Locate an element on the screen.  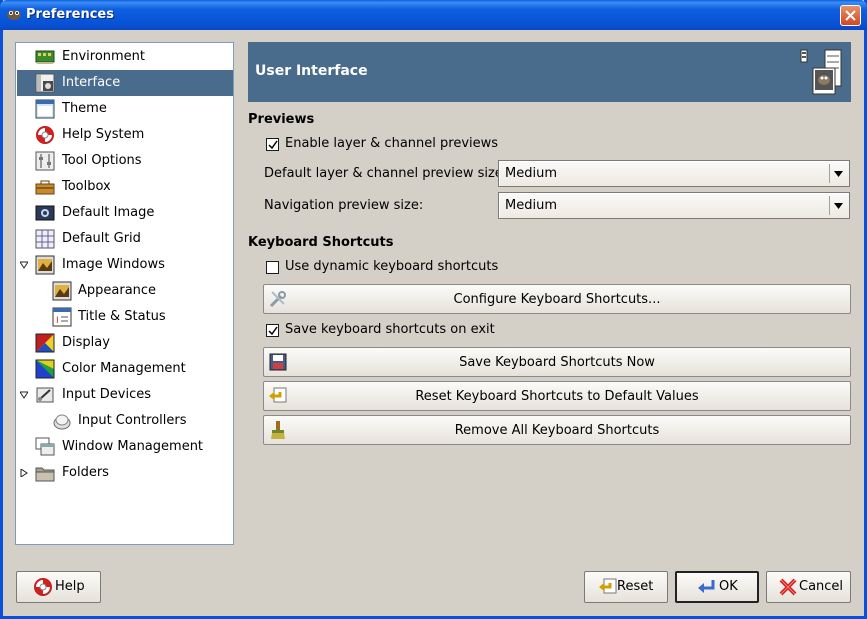
save-on-exit-label: Save keyboard shortcuts on exit is located at coordinates (390, 329).